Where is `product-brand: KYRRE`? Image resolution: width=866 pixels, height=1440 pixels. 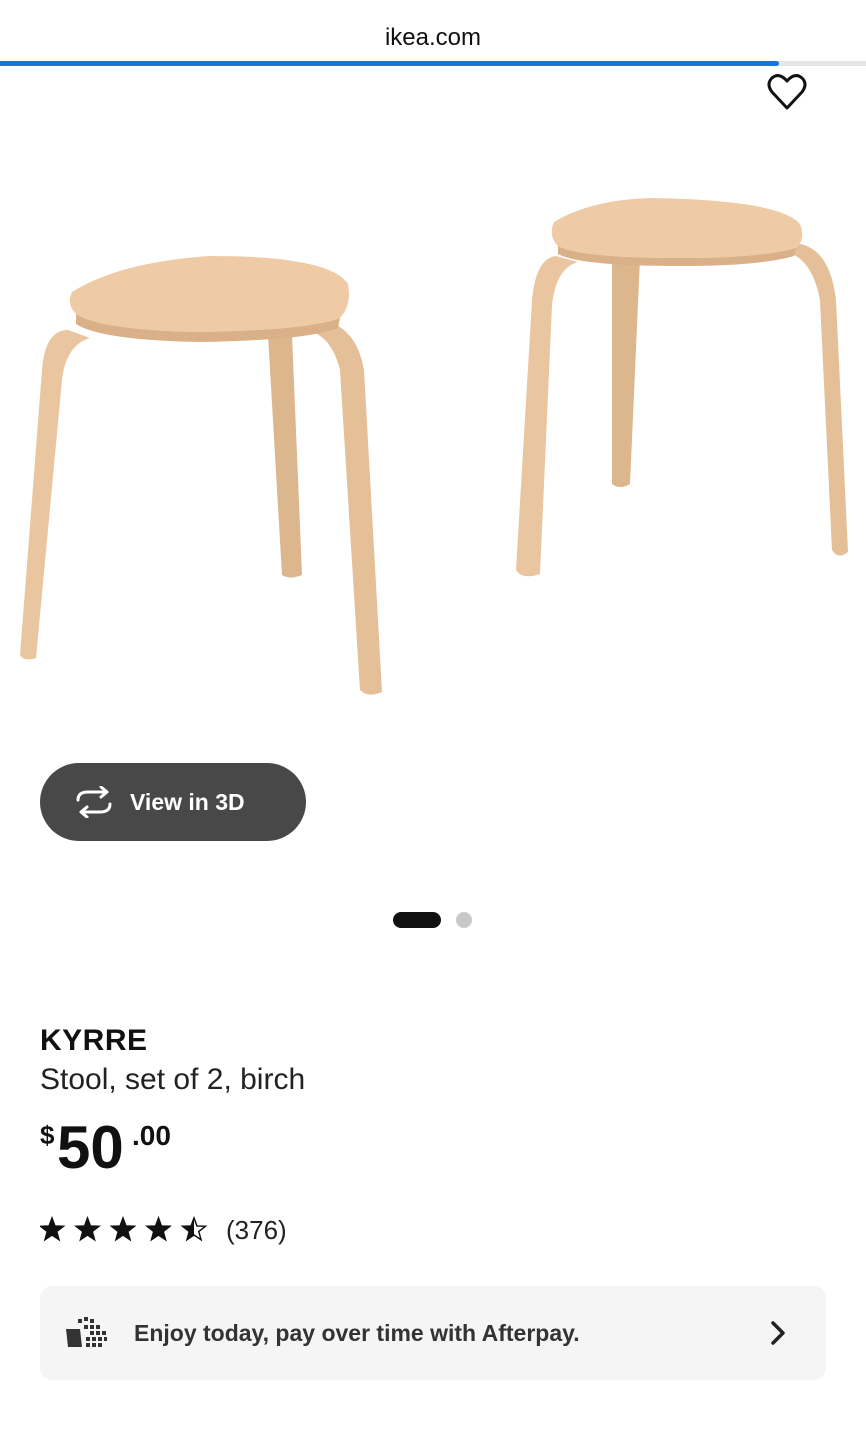
product-brand: KYRRE is located at coordinates (94, 1040).